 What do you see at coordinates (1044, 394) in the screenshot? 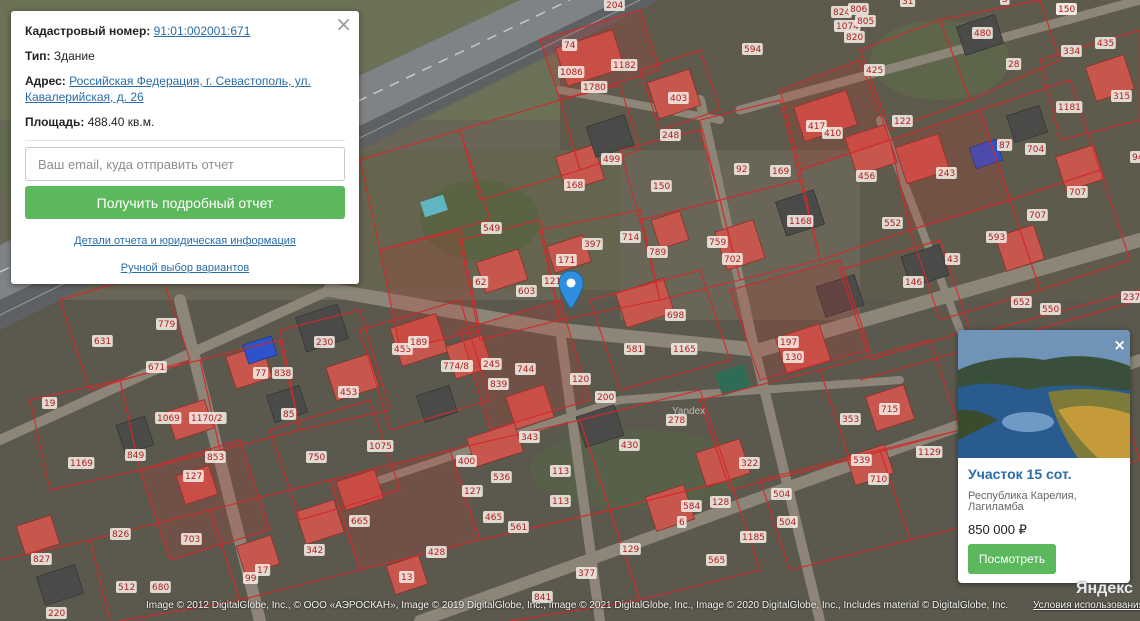
I see `listing-photo: ×` at bounding box center [1044, 394].